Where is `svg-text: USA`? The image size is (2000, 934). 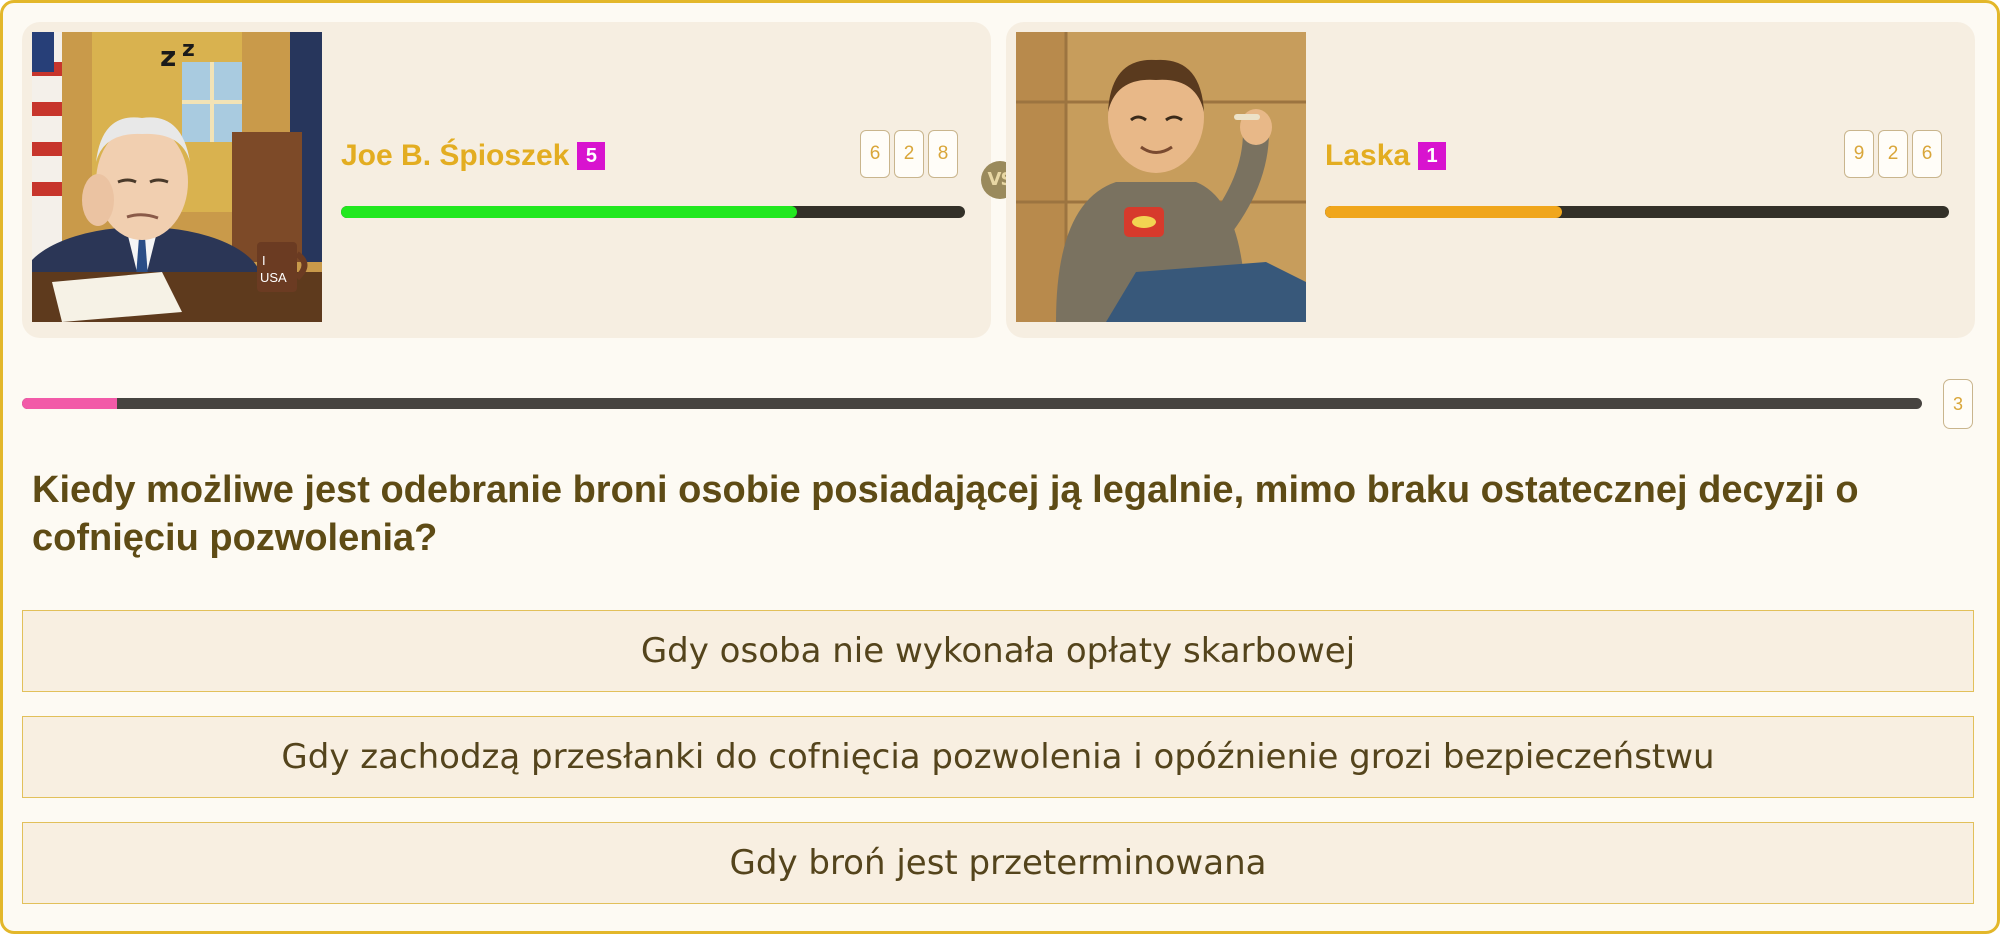
svg-text: USA is located at coordinates (273, 277).